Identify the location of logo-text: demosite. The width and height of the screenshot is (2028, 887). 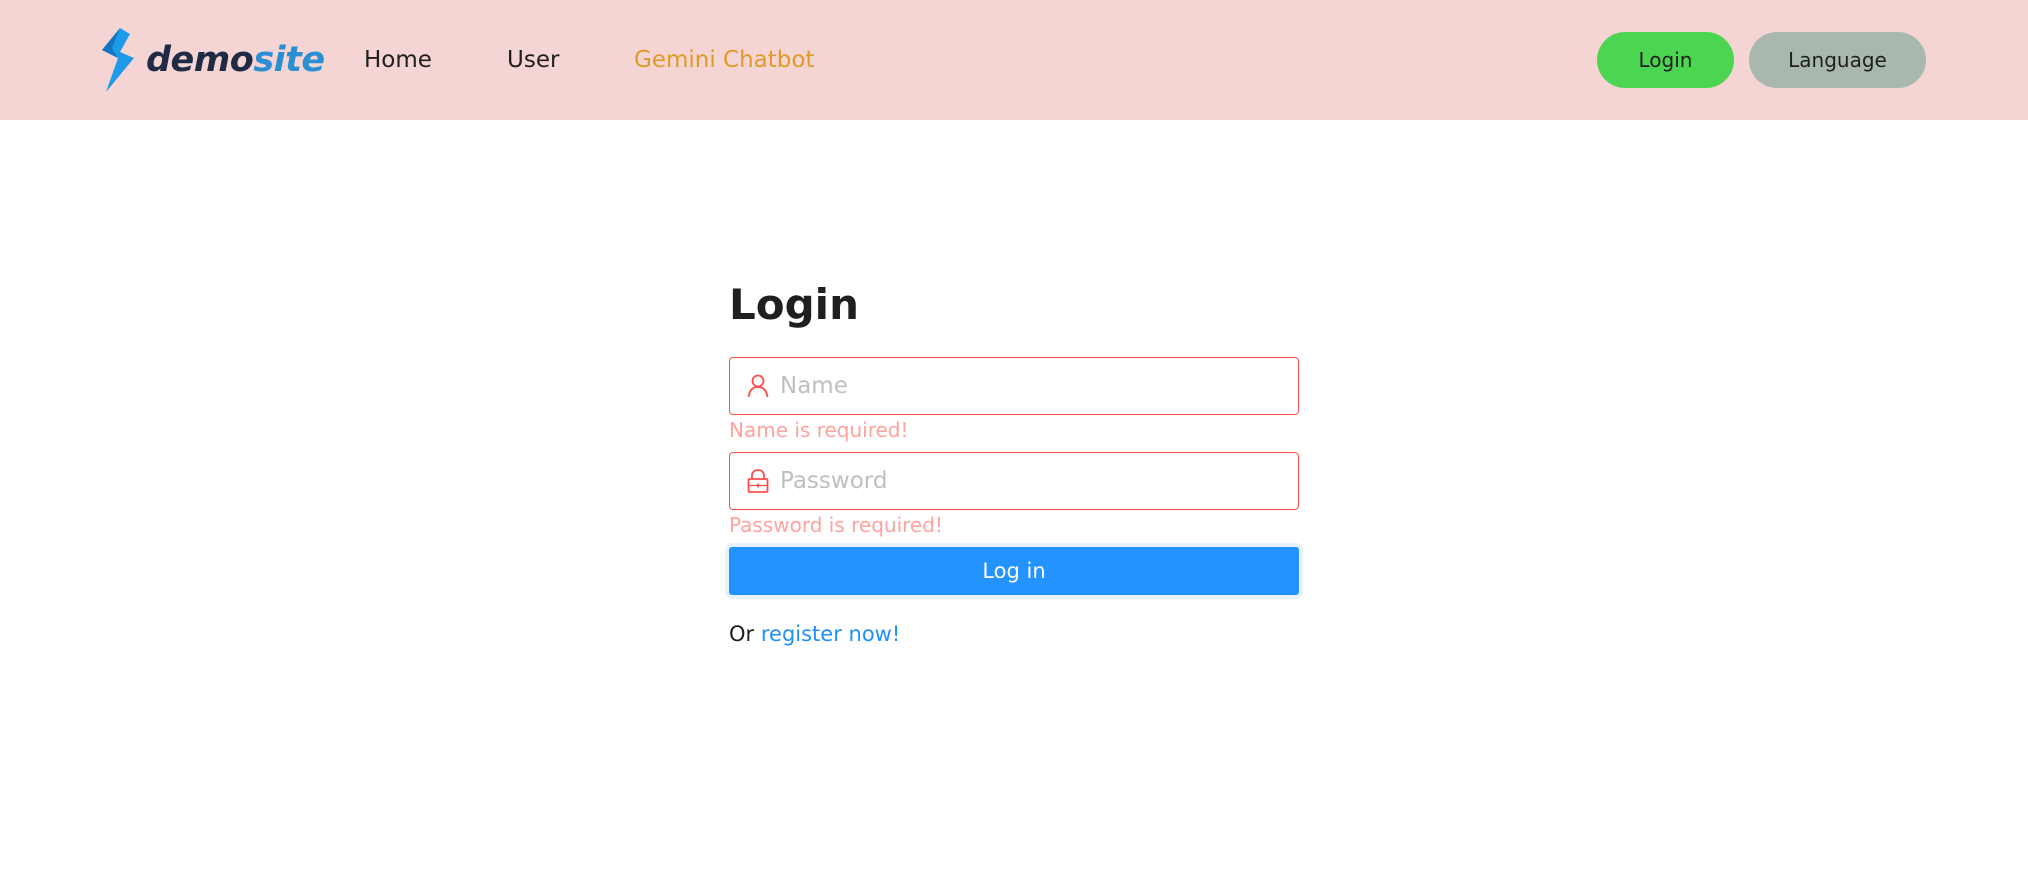
(235, 60).